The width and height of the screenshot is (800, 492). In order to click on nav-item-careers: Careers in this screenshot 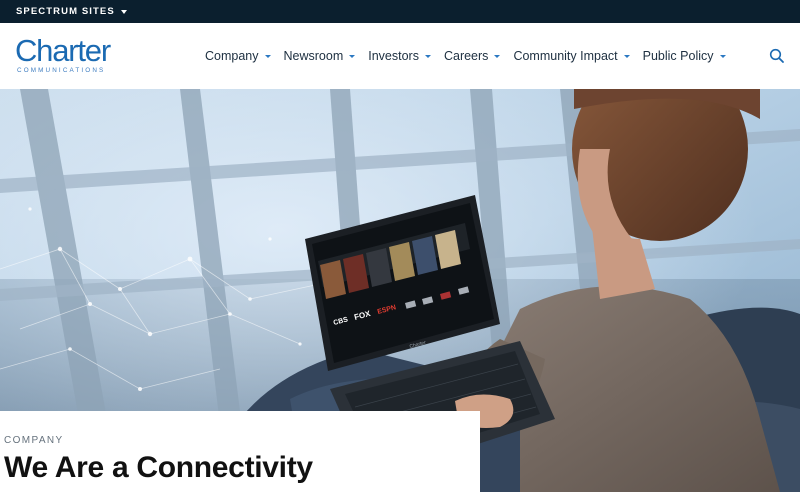, I will do `click(472, 56)`.